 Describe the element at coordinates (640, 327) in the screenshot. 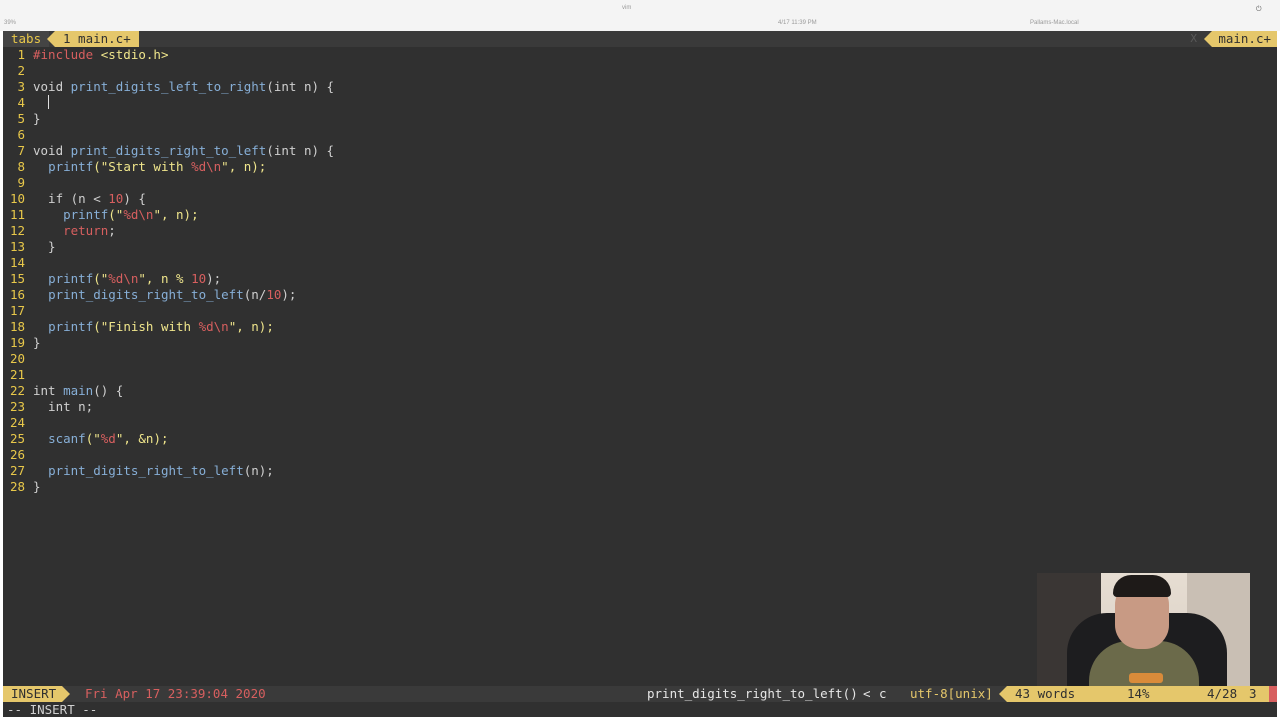

I see `code-line: 18 printf("Finish with %d\n", n);` at that location.